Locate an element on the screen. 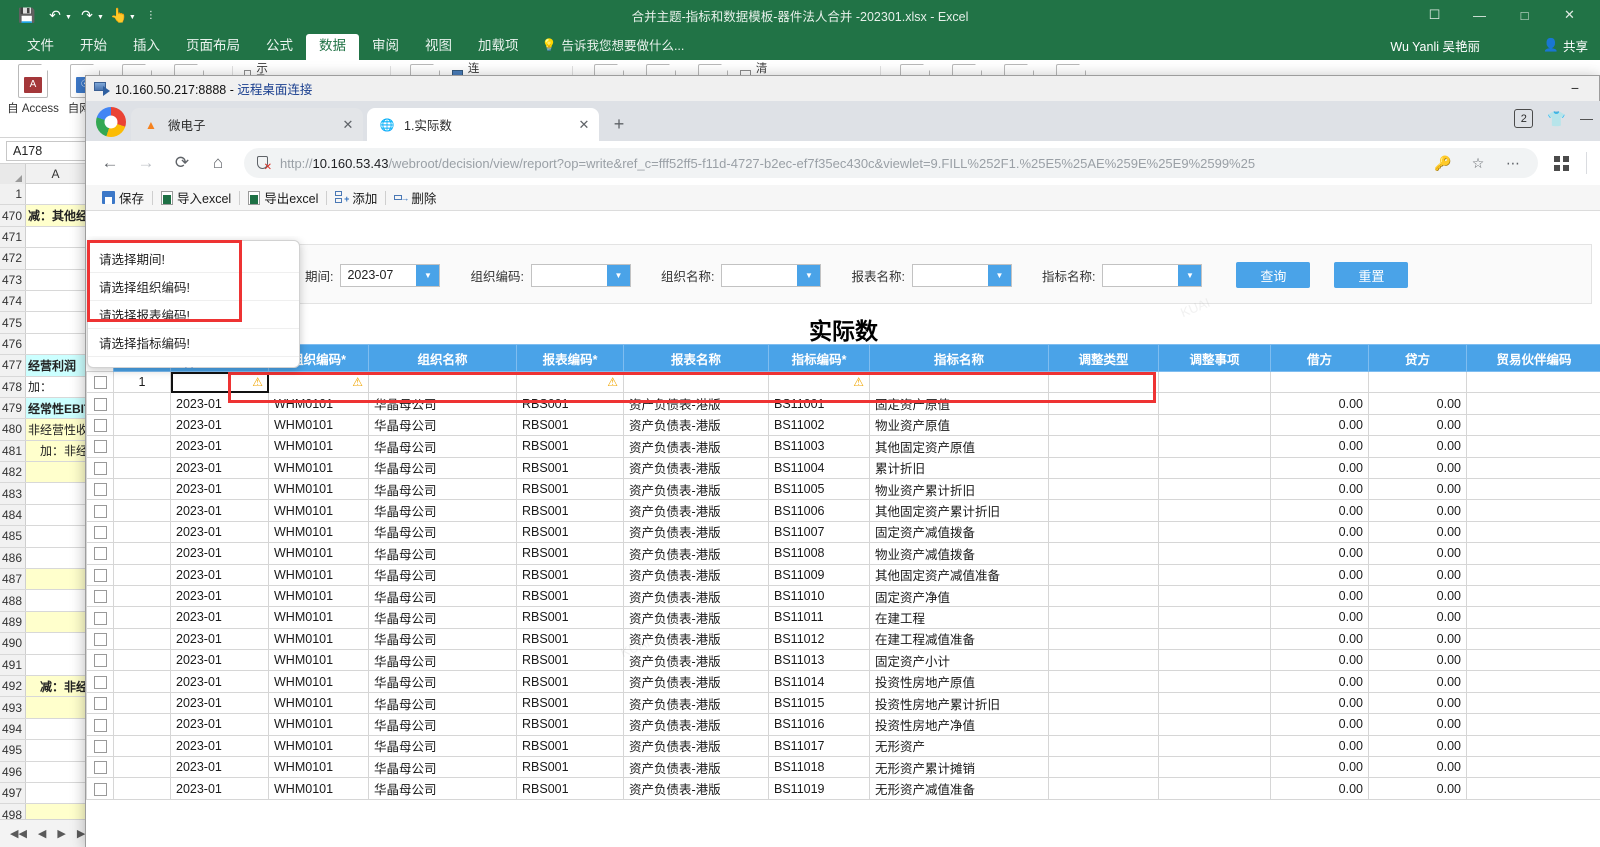  cell-metric-name: 其他固定资产原值 is located at coordinates (959, 446).